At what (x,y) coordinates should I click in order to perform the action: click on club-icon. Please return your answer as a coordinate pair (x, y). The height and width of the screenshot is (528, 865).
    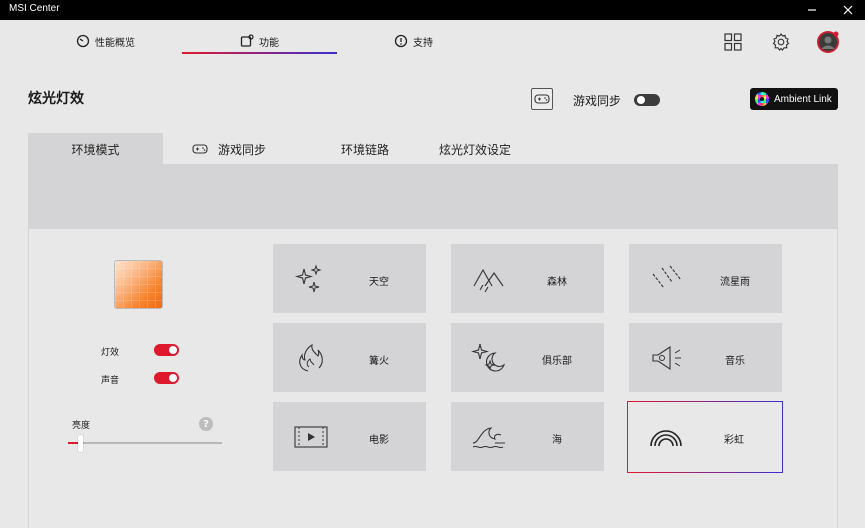
    Looking at the image, I should click on (489, 358).